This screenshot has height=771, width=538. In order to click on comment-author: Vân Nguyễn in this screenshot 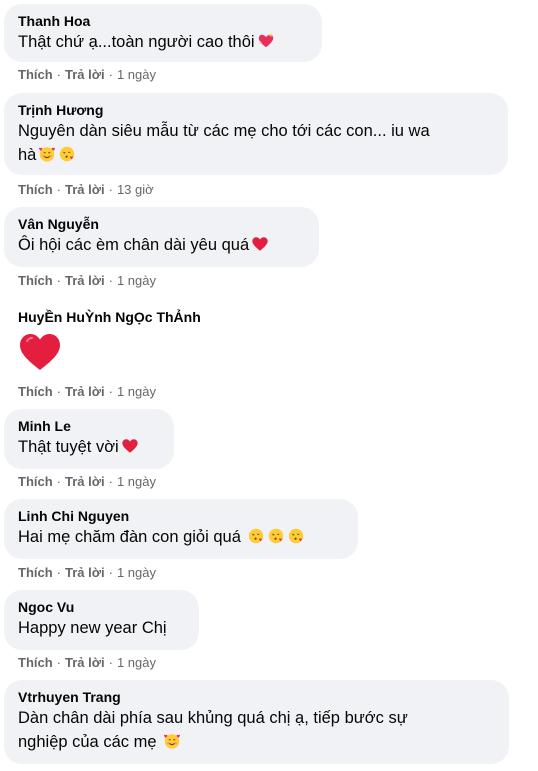, I will do `click(161, 224)`.